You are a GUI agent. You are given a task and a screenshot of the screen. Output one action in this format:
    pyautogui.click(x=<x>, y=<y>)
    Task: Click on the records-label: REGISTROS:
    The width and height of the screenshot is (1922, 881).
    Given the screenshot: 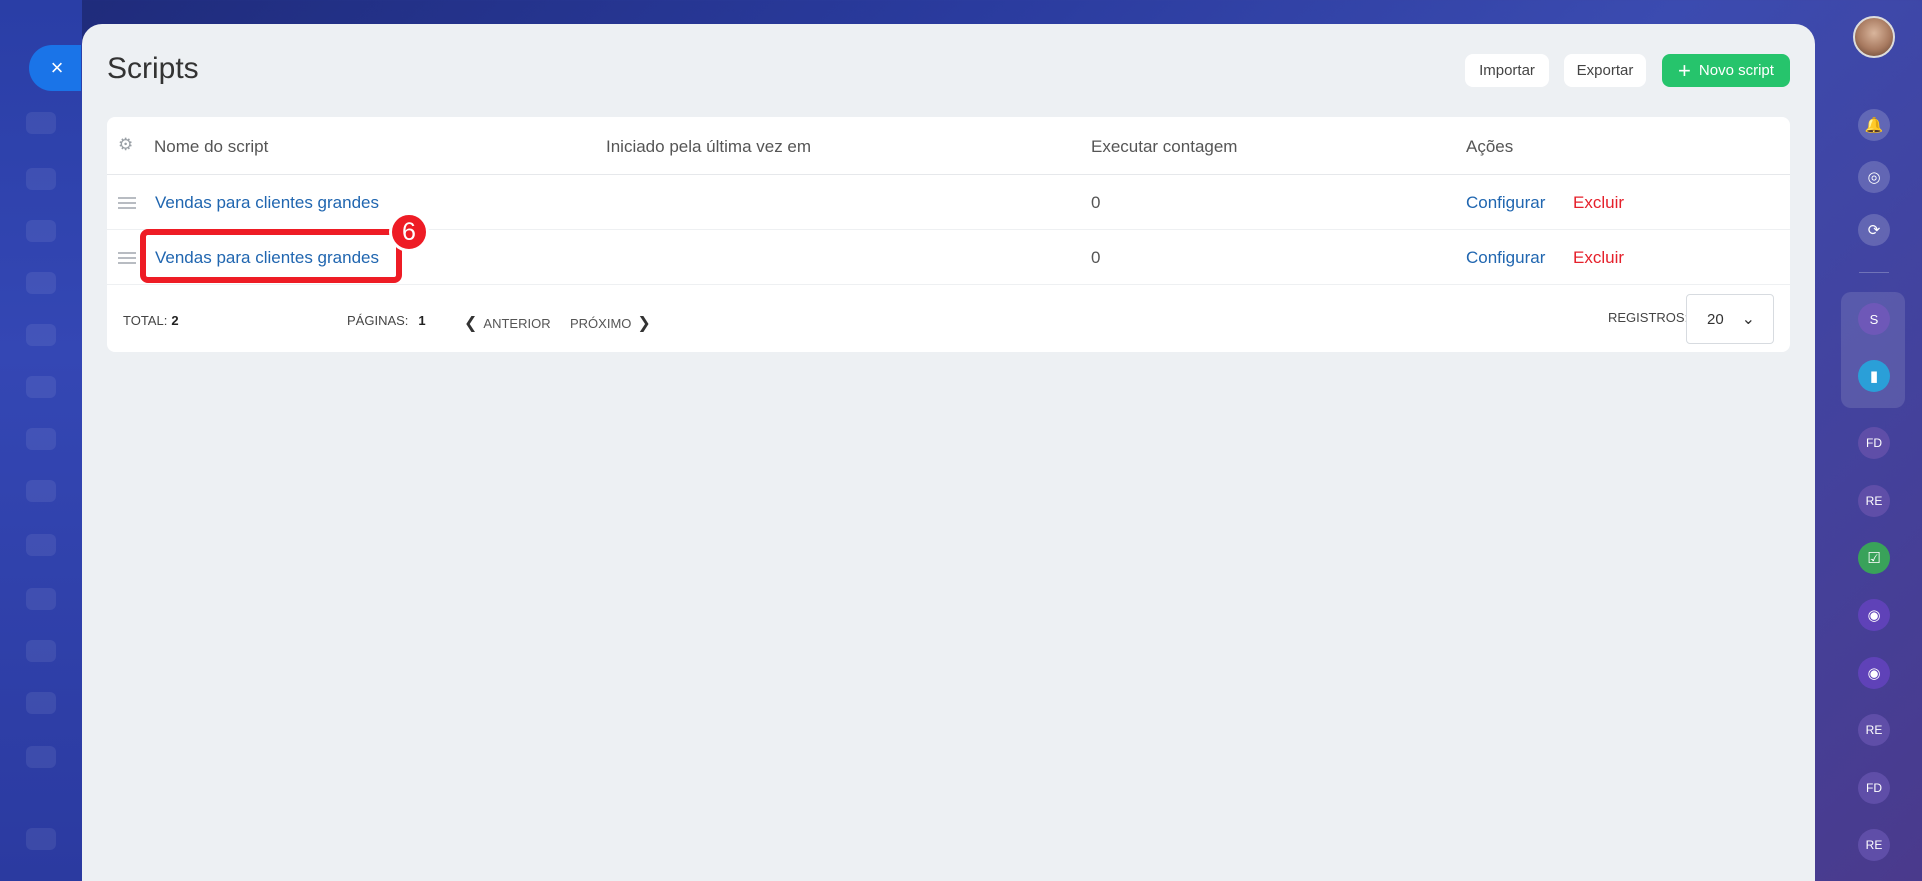 What is the action you would take?
    pyautogui.click(x=1648, y=317)
    